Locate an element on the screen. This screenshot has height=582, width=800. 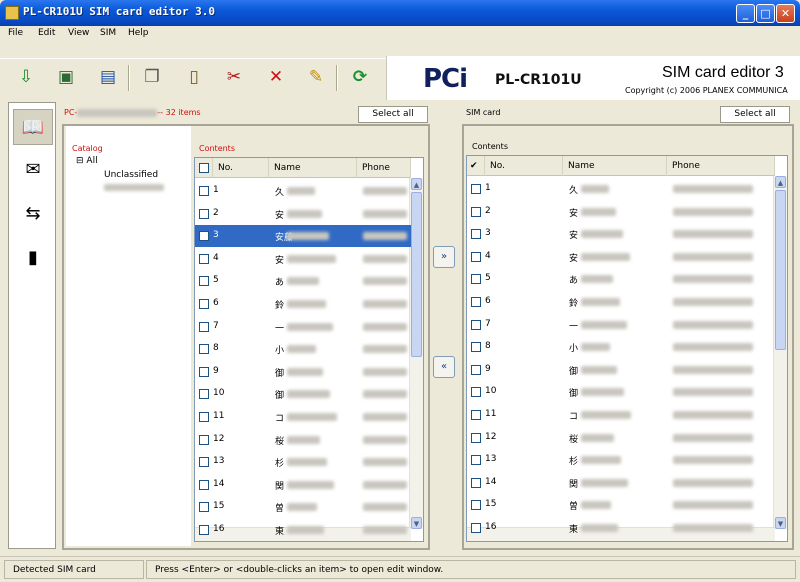
sim-select-all-button: Select all is located at coordinates (755, 114).